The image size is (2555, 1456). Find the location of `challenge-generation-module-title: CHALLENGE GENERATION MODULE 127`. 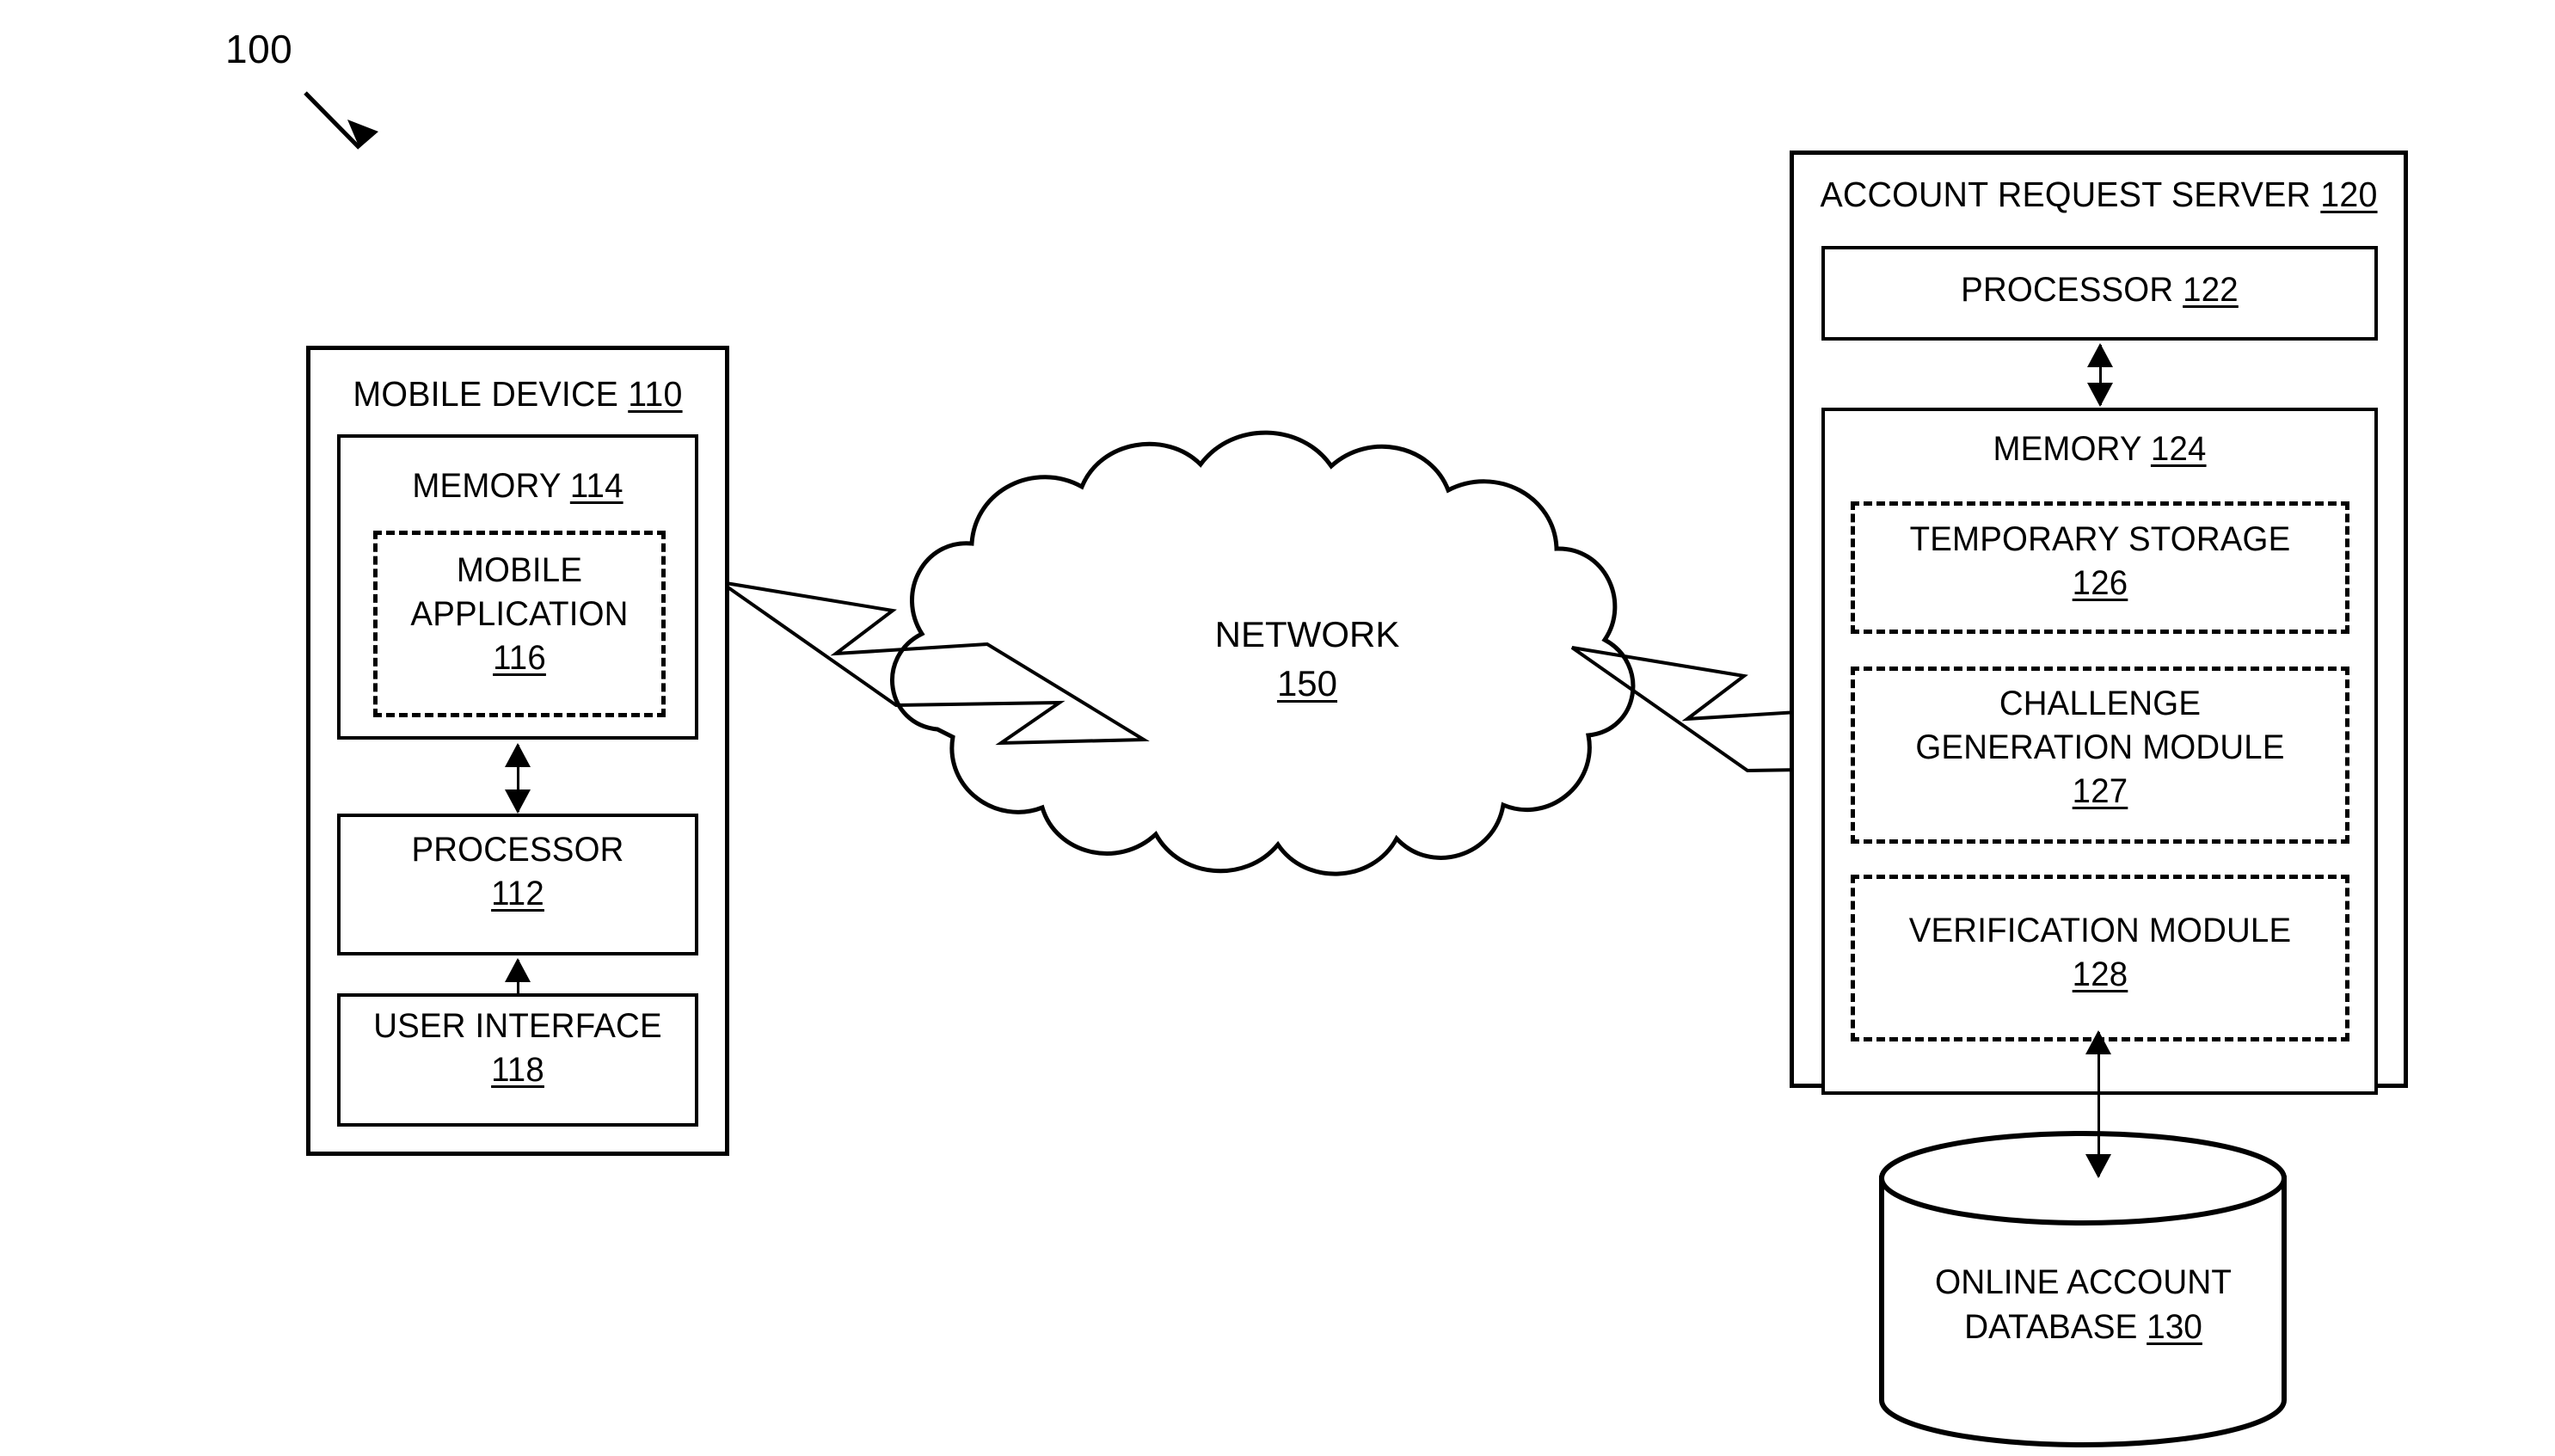

challenge-generation-module-title: CHALLENGE GENERATION MODULE 127 is located at coordinates (2100, 748).